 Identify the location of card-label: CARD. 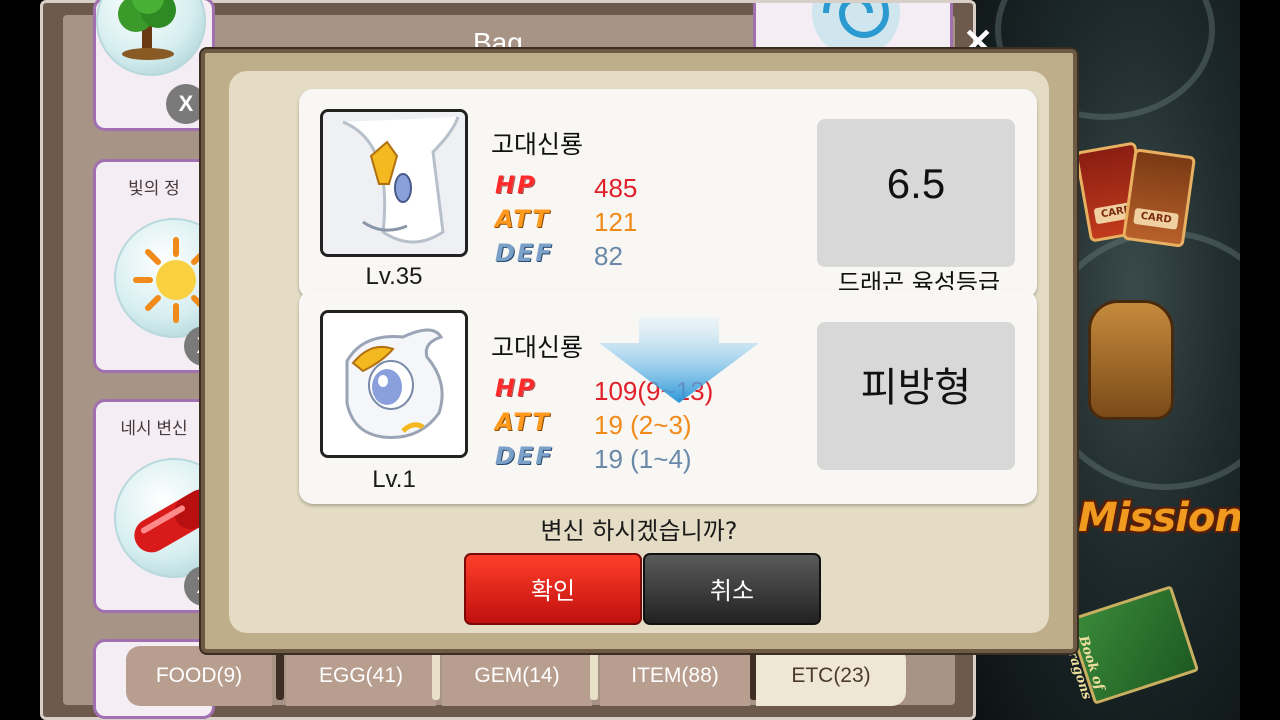
(1156, 218).